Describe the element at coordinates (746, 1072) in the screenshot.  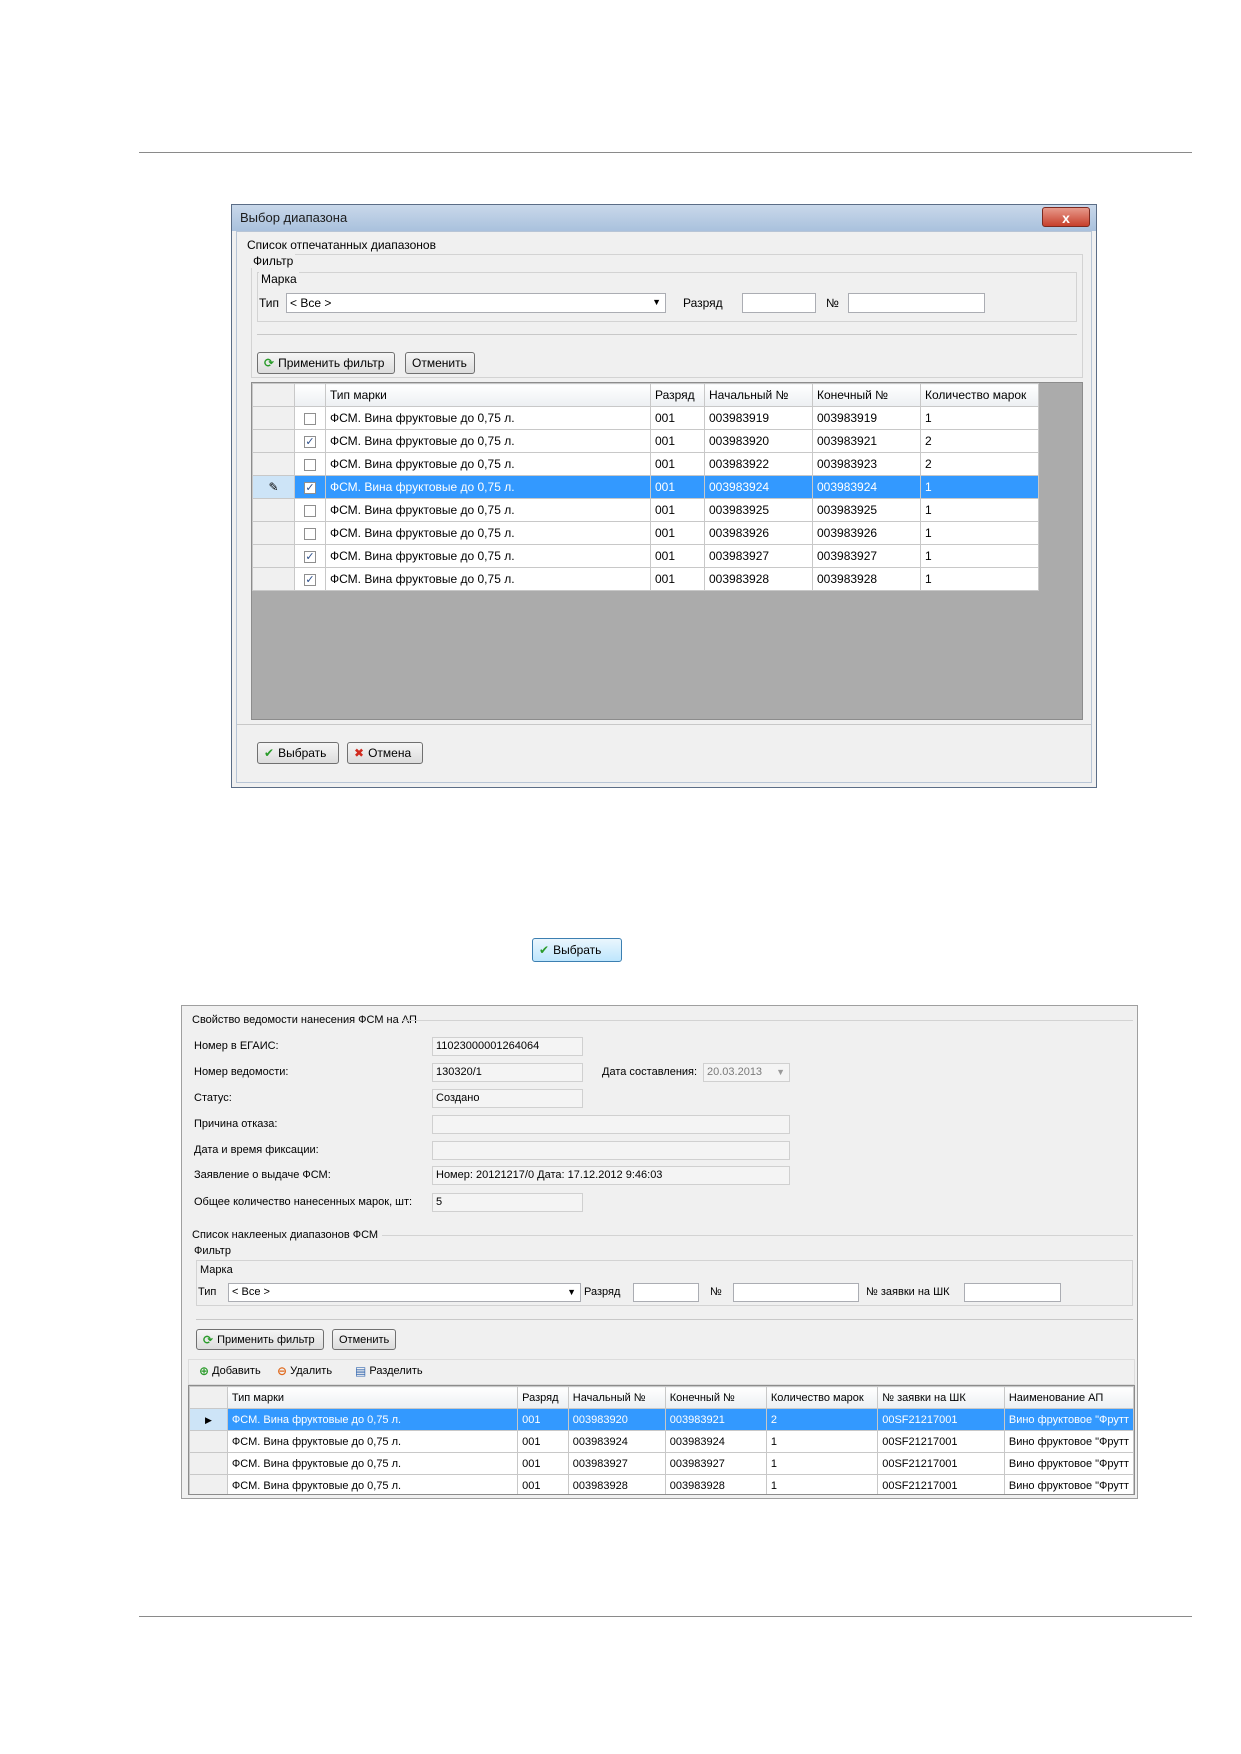
I see `date-field: 20.03.2013 ▼` at that location.